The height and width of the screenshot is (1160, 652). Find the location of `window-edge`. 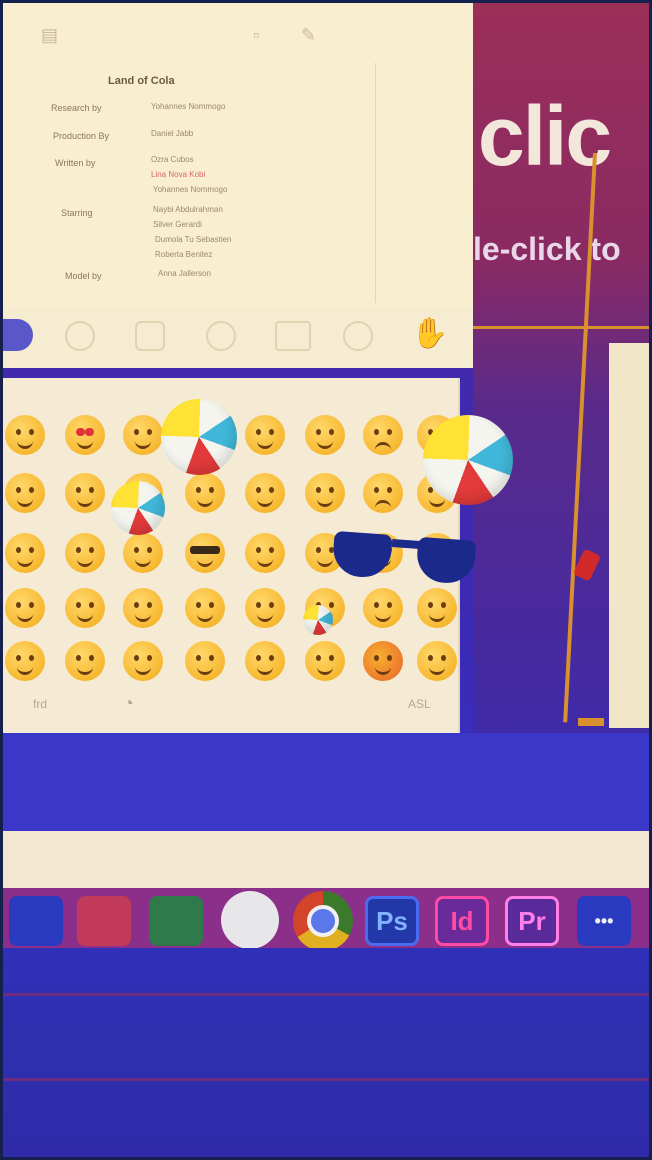

window-edge is located at coordinates (326, 859).